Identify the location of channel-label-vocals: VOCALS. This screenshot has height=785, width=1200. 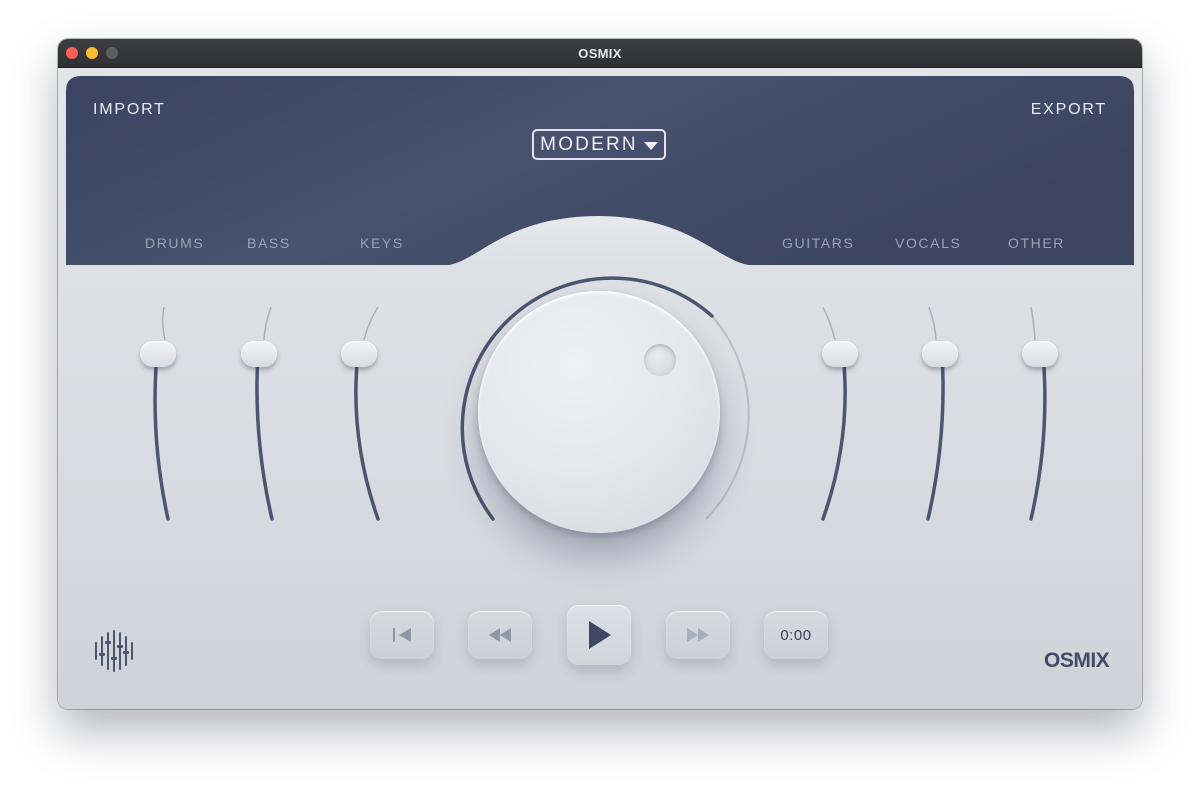
(928, 243).